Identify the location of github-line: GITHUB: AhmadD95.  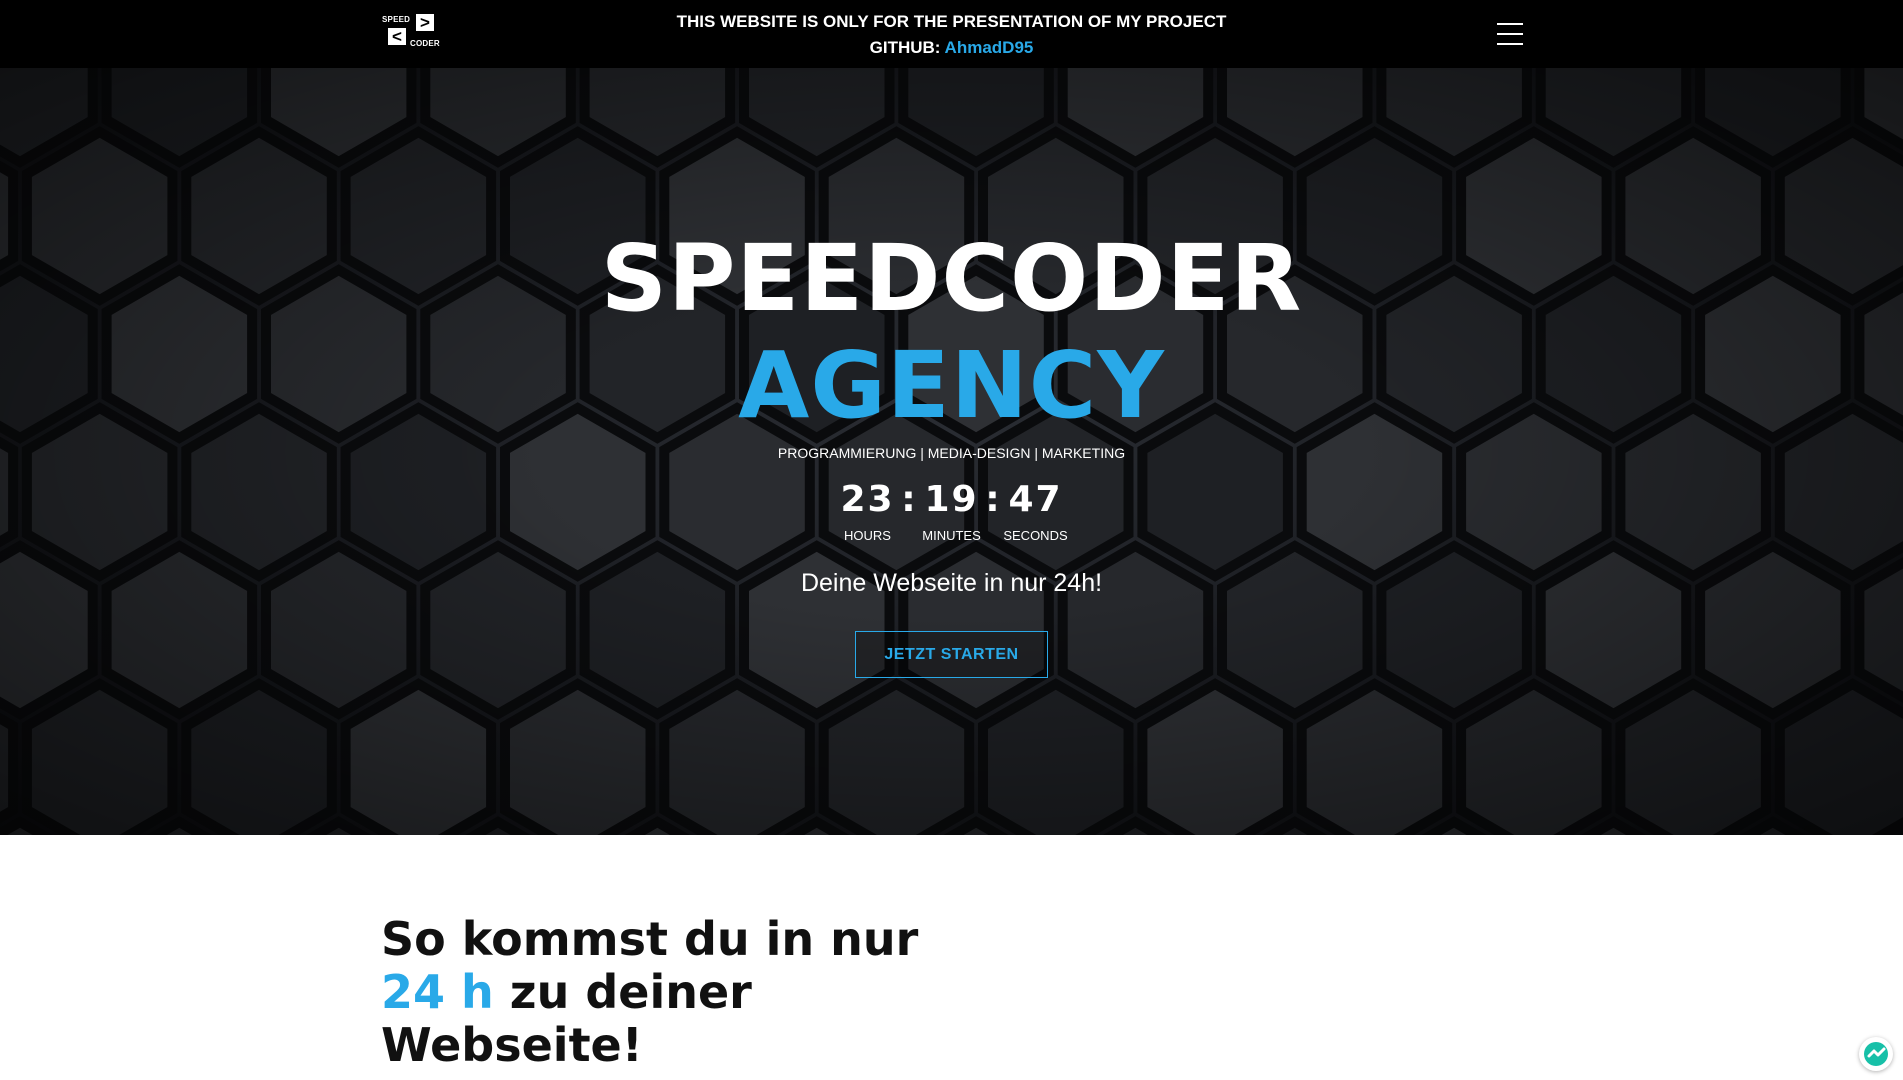
(951, 48).